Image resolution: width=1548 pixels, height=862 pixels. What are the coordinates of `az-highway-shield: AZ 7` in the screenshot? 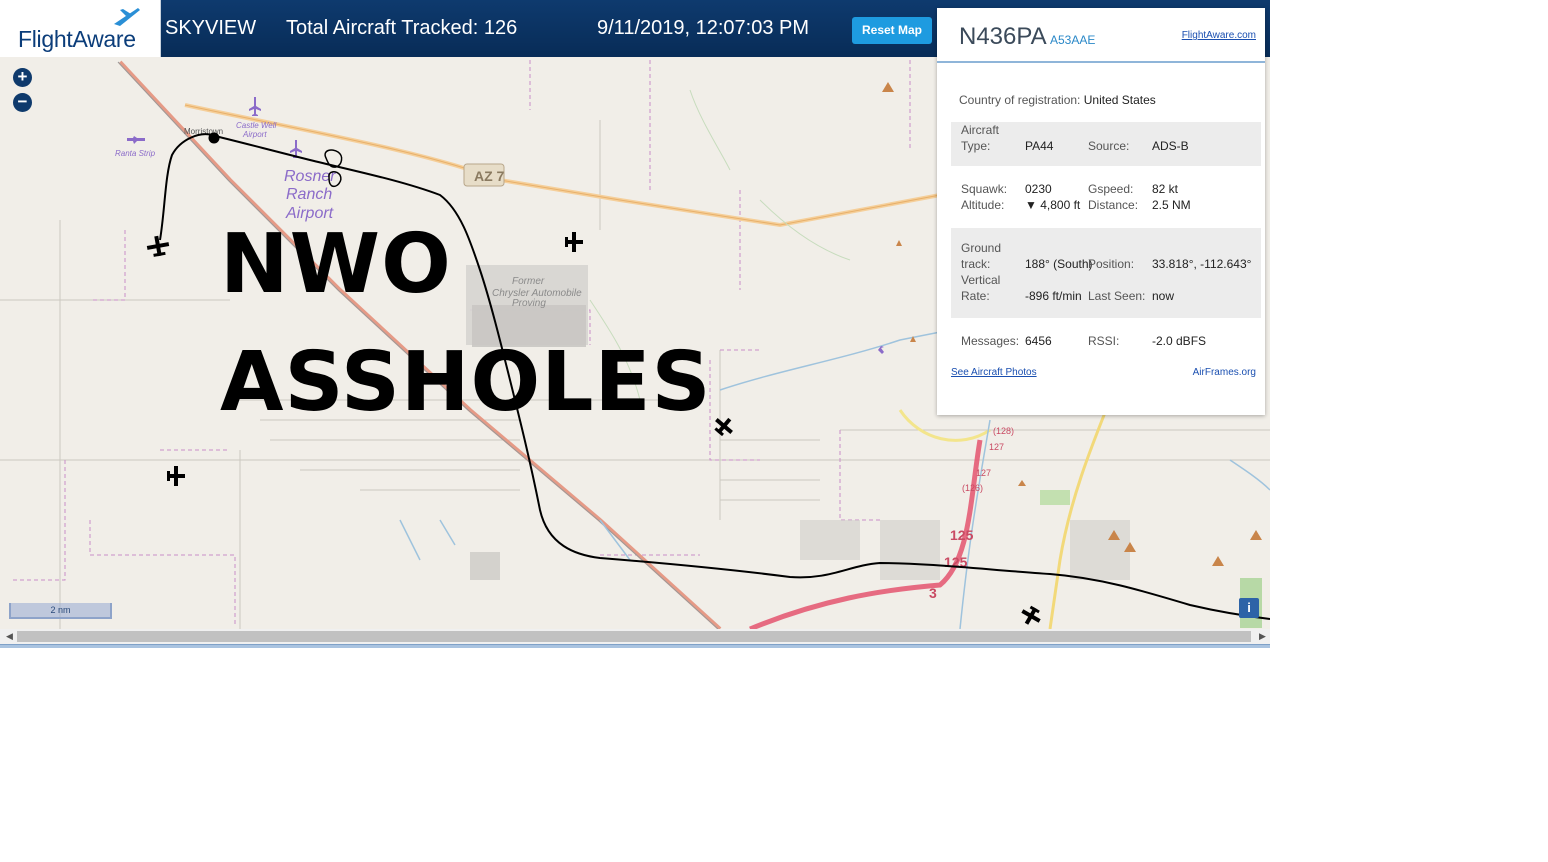 It's located at (484, 175).